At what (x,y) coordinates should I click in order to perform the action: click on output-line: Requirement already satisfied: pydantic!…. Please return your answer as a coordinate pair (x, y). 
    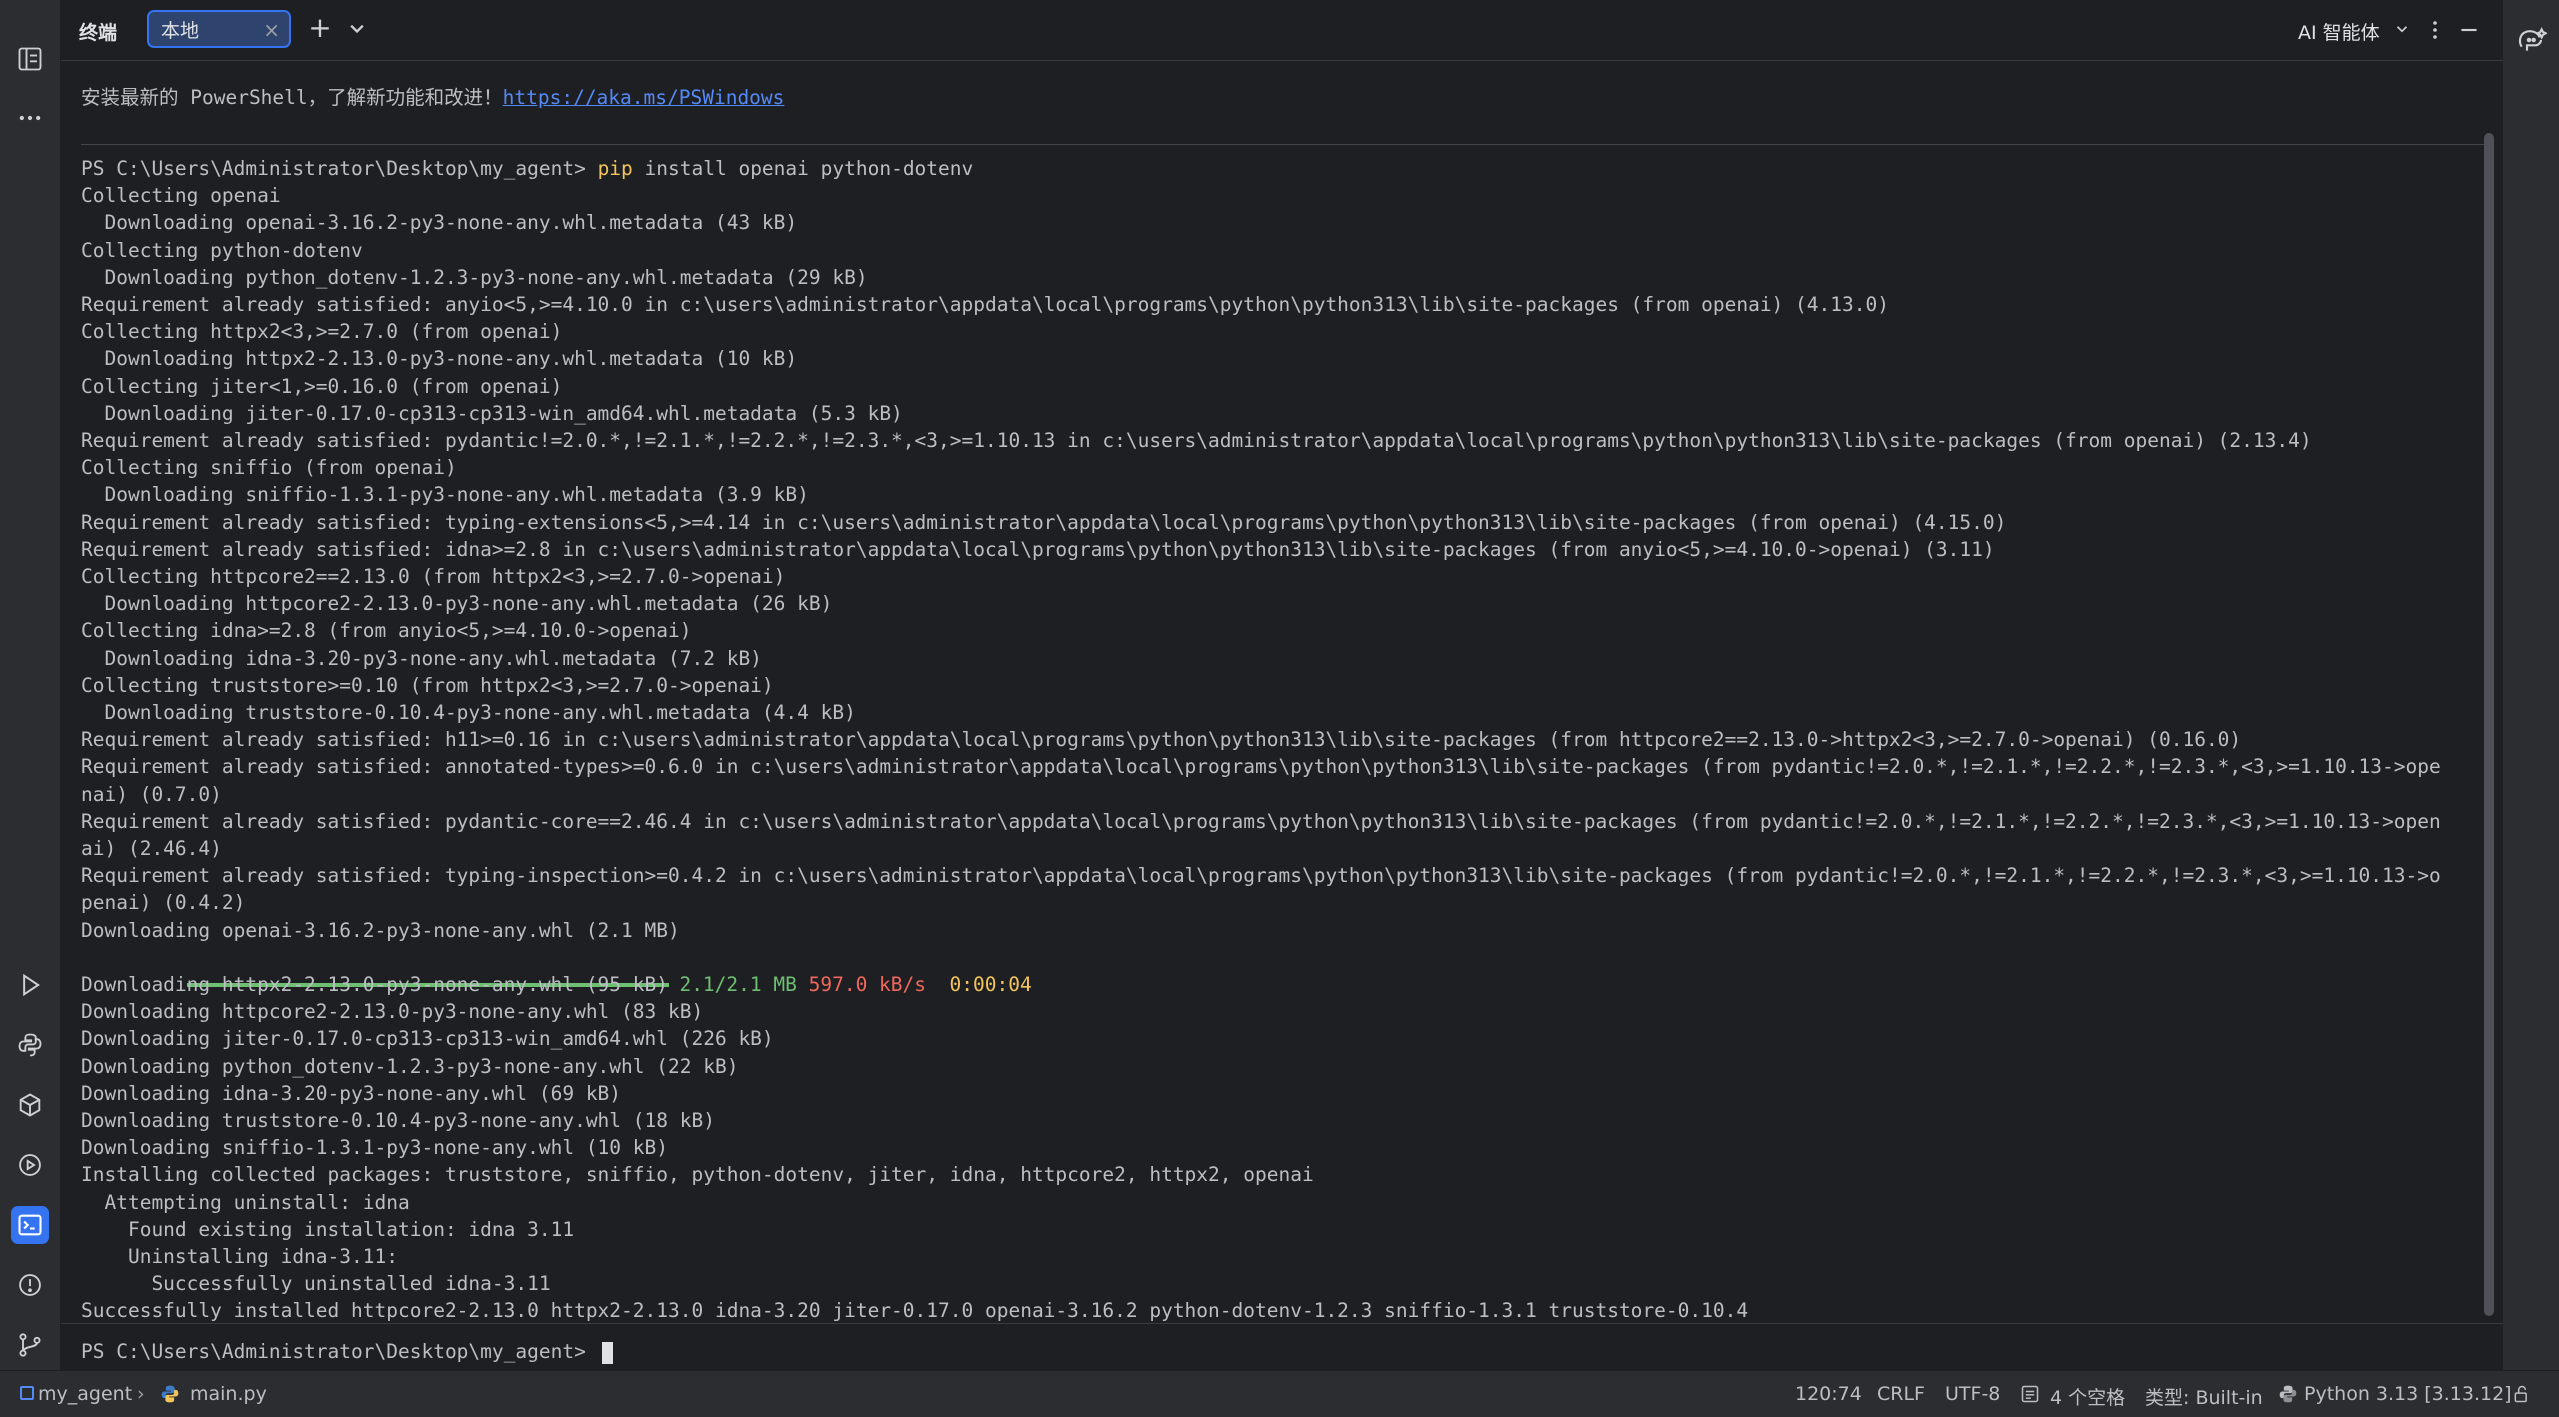
    Looking at the image, I should click on (1196, 440).